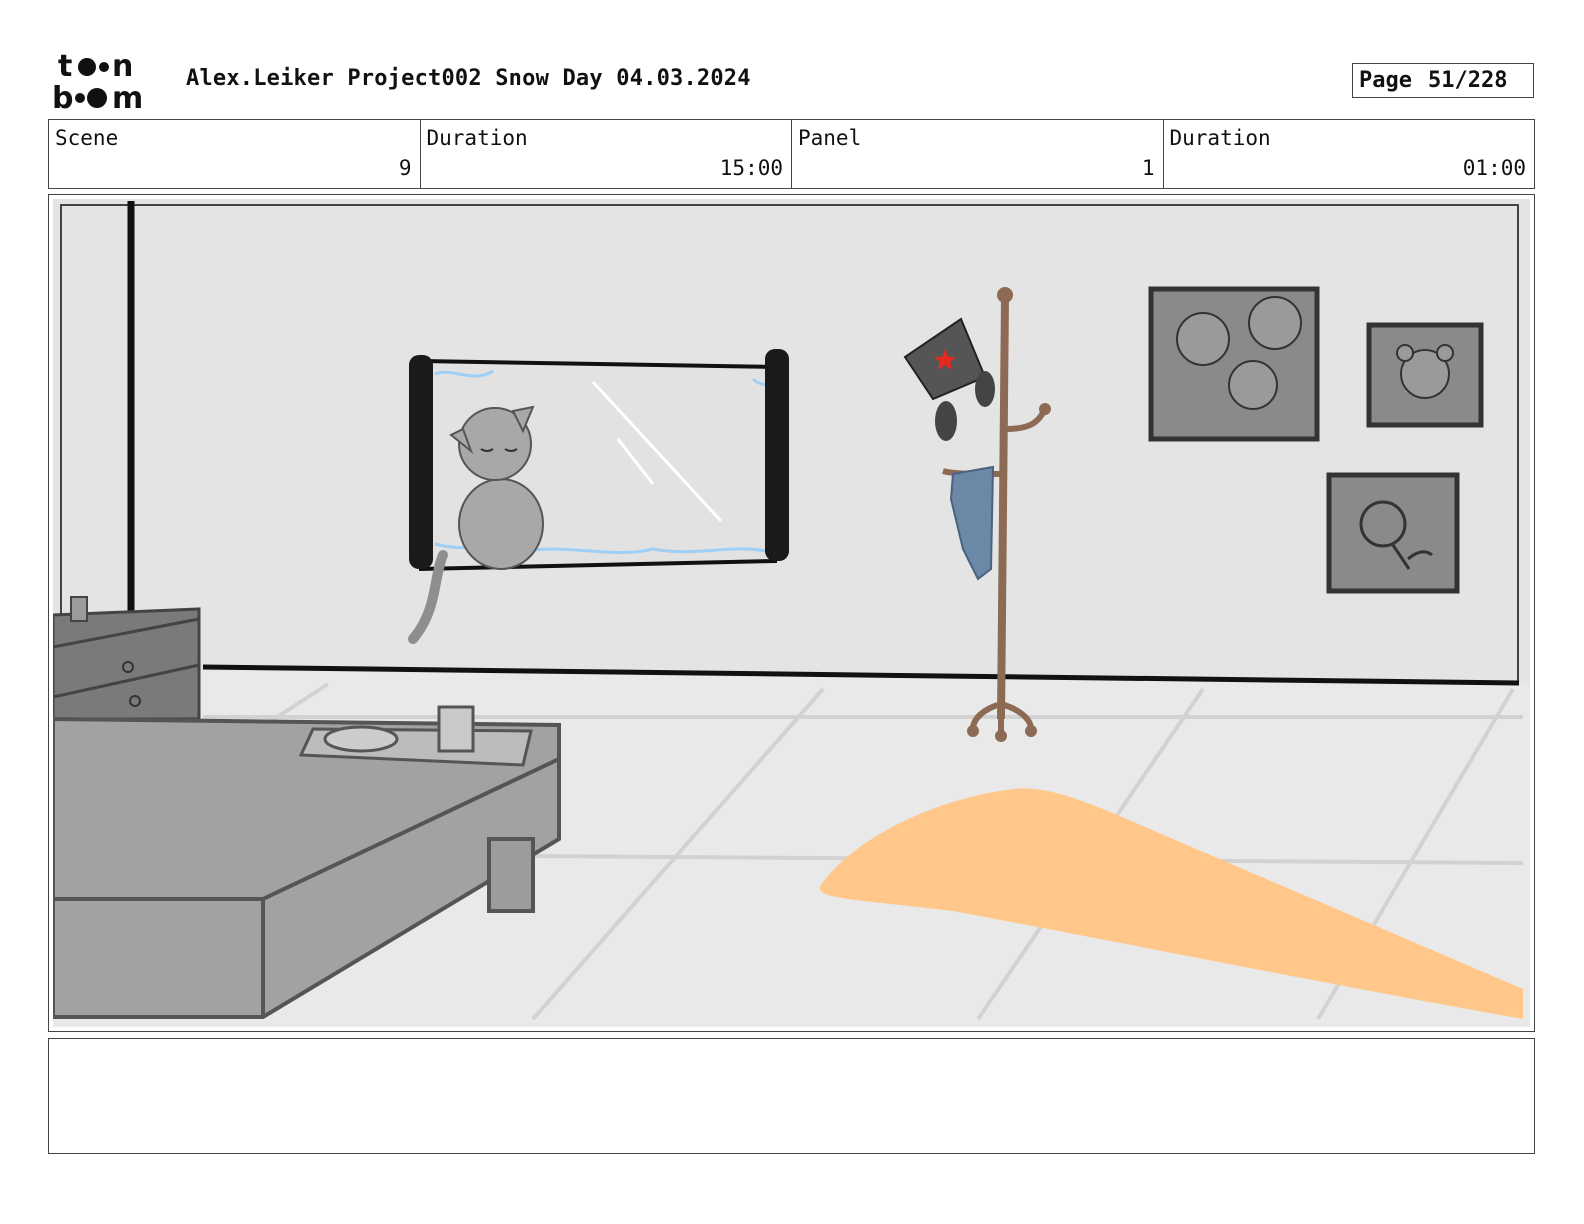  Describe the element at coordinates (1148, 168) in the screenshot. I see `panel-value: 1` at that location.